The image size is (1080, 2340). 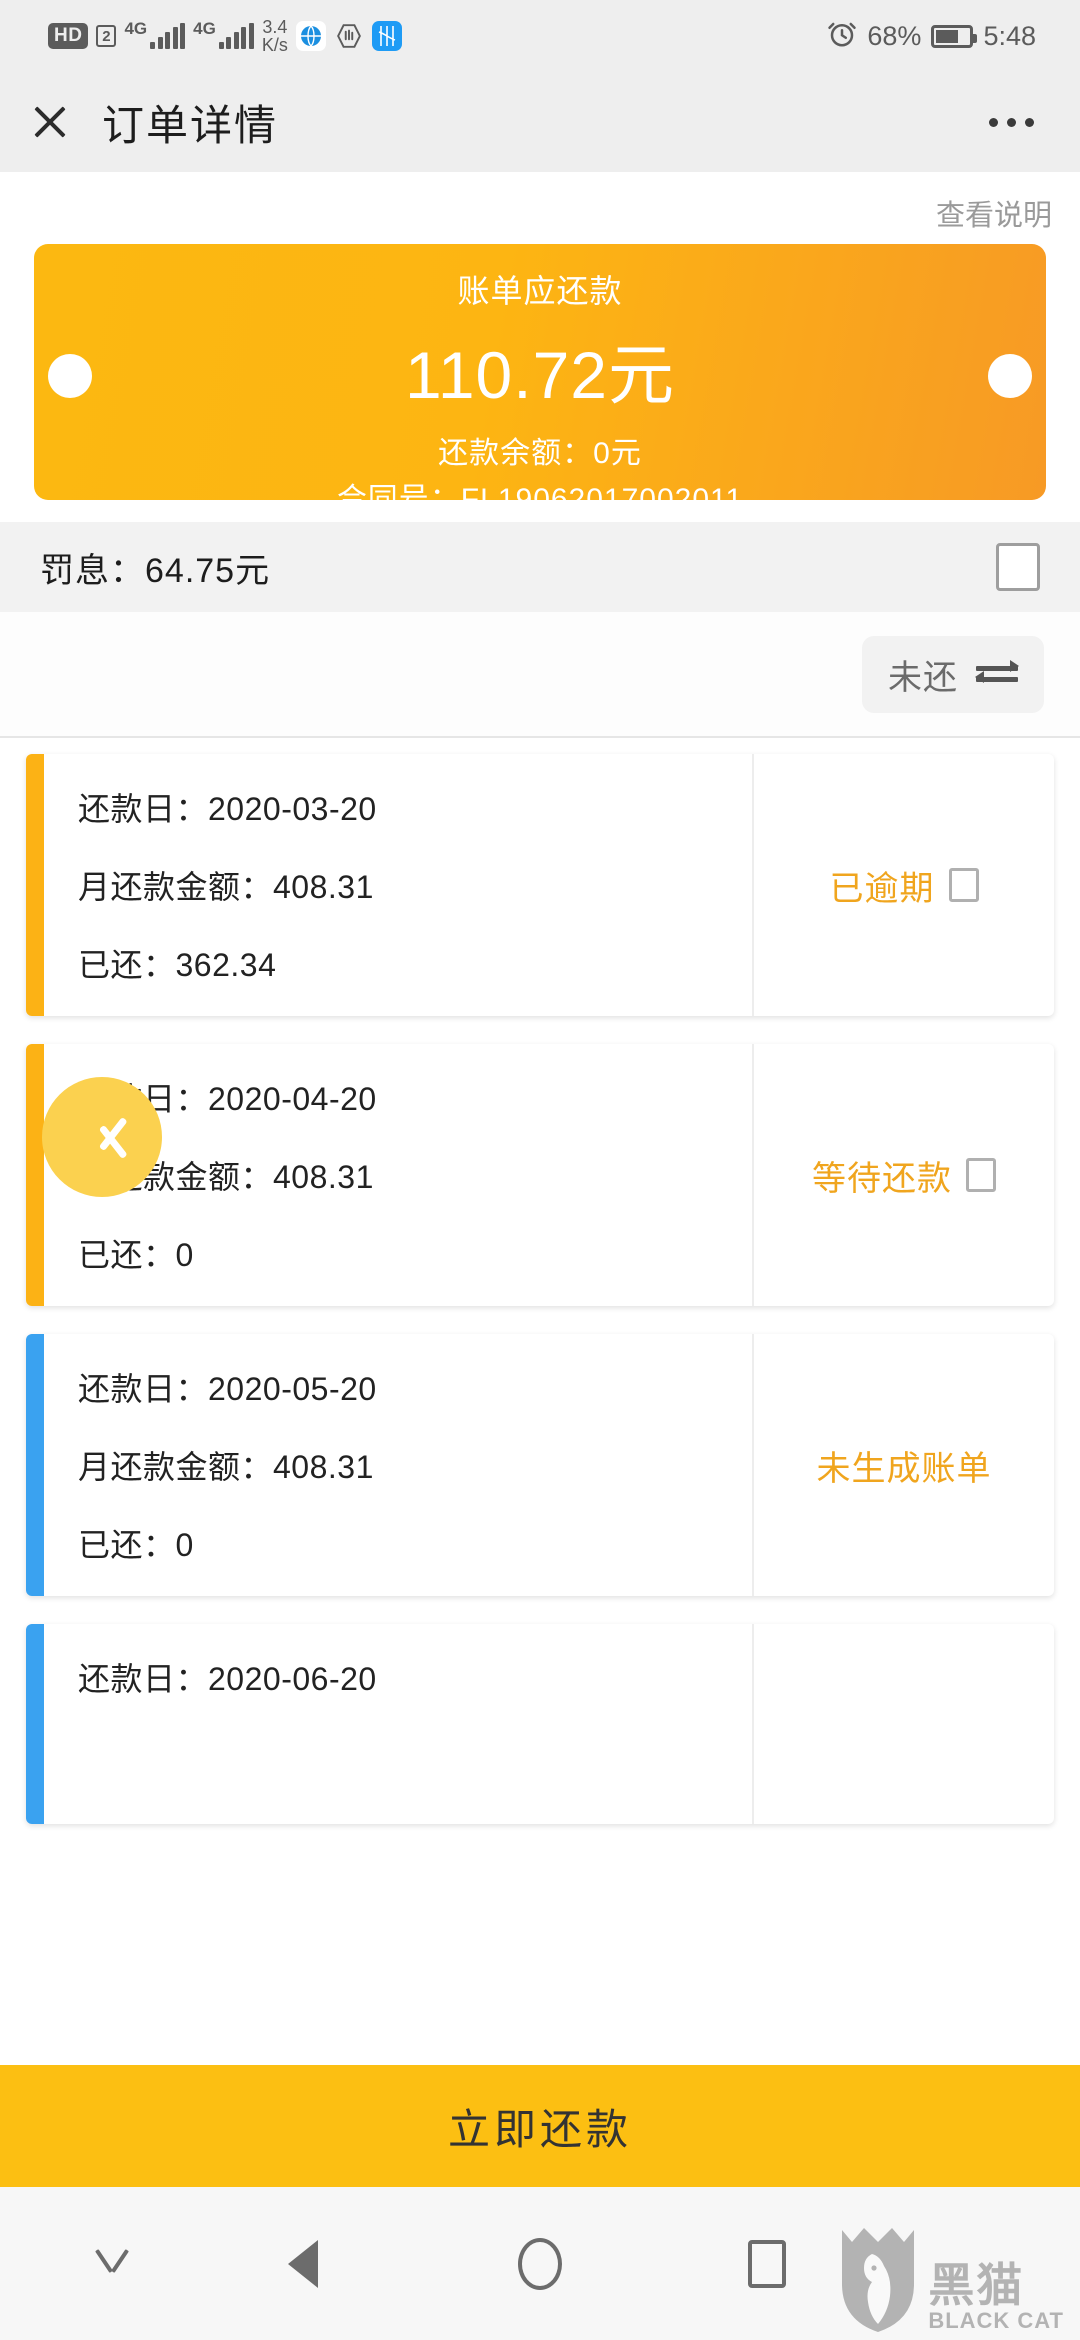 I want to click on recents-square-icon, so click(x=767, y=2263).